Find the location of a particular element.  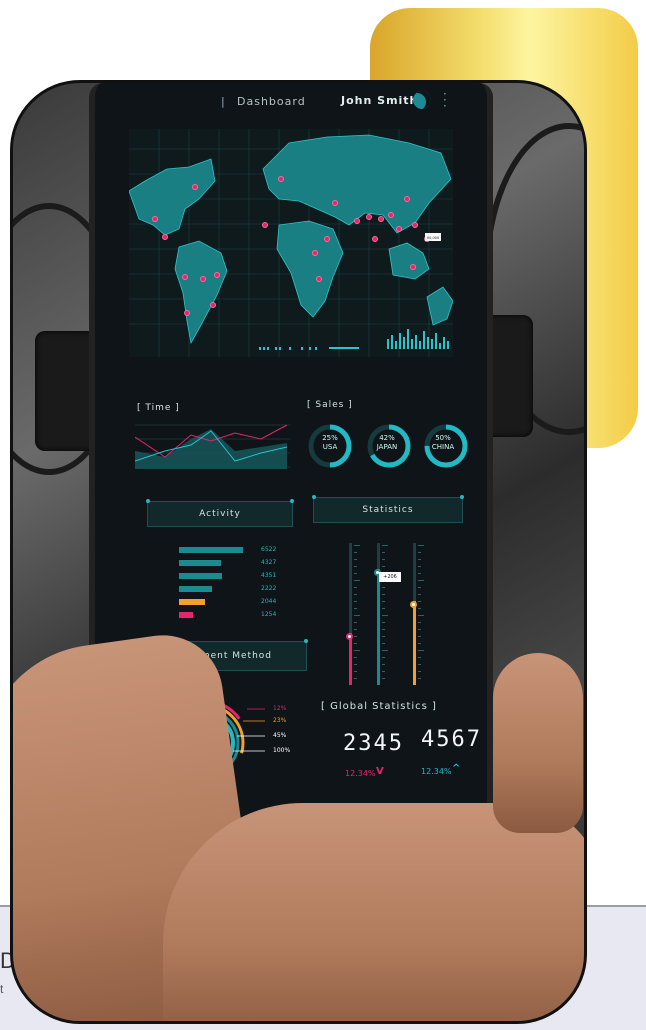

user-name: John Smith is located at coordinates (379, 100).